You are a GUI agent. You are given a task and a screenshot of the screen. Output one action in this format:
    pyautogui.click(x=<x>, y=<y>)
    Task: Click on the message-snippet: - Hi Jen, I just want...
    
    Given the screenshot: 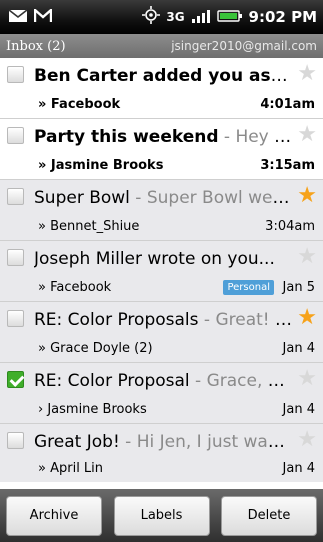 What is the action you would take?
    pyautogui.click(x=206, y=442)
    